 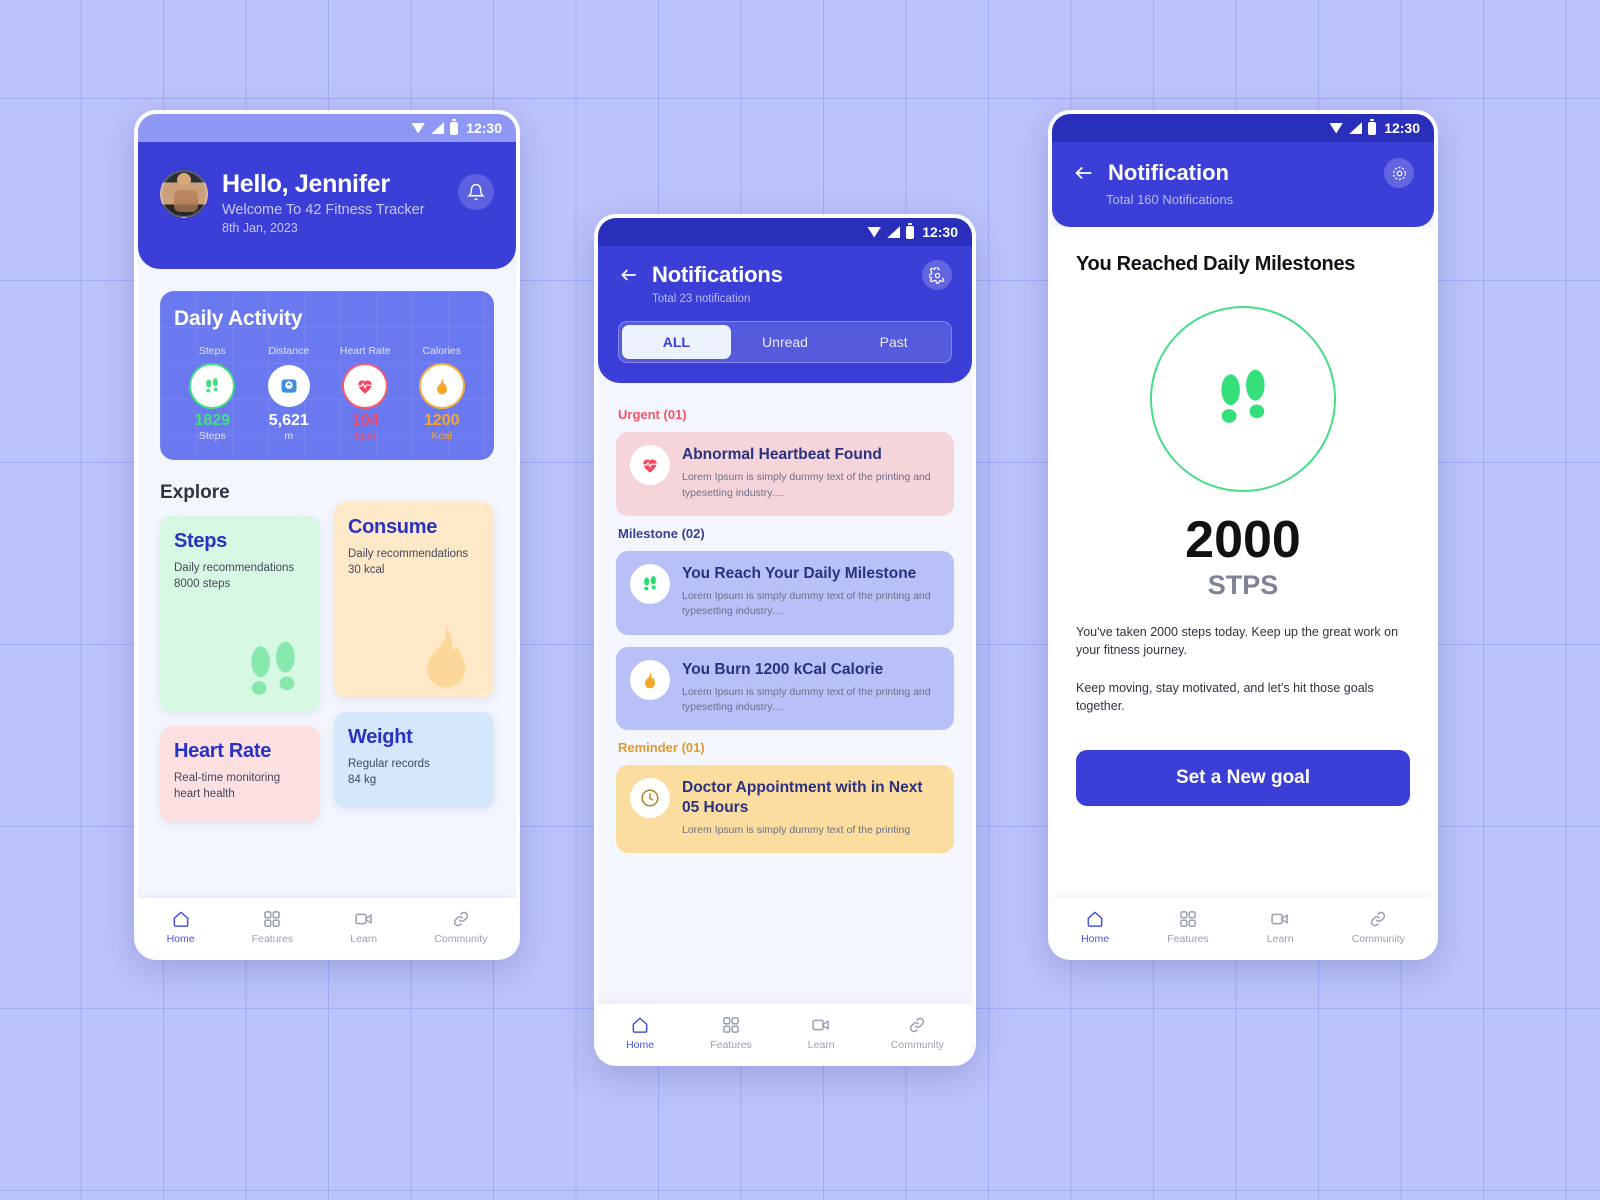 I want to click on notification-filter-tabs: ALL Unread Past, so click(x=785, y=342).